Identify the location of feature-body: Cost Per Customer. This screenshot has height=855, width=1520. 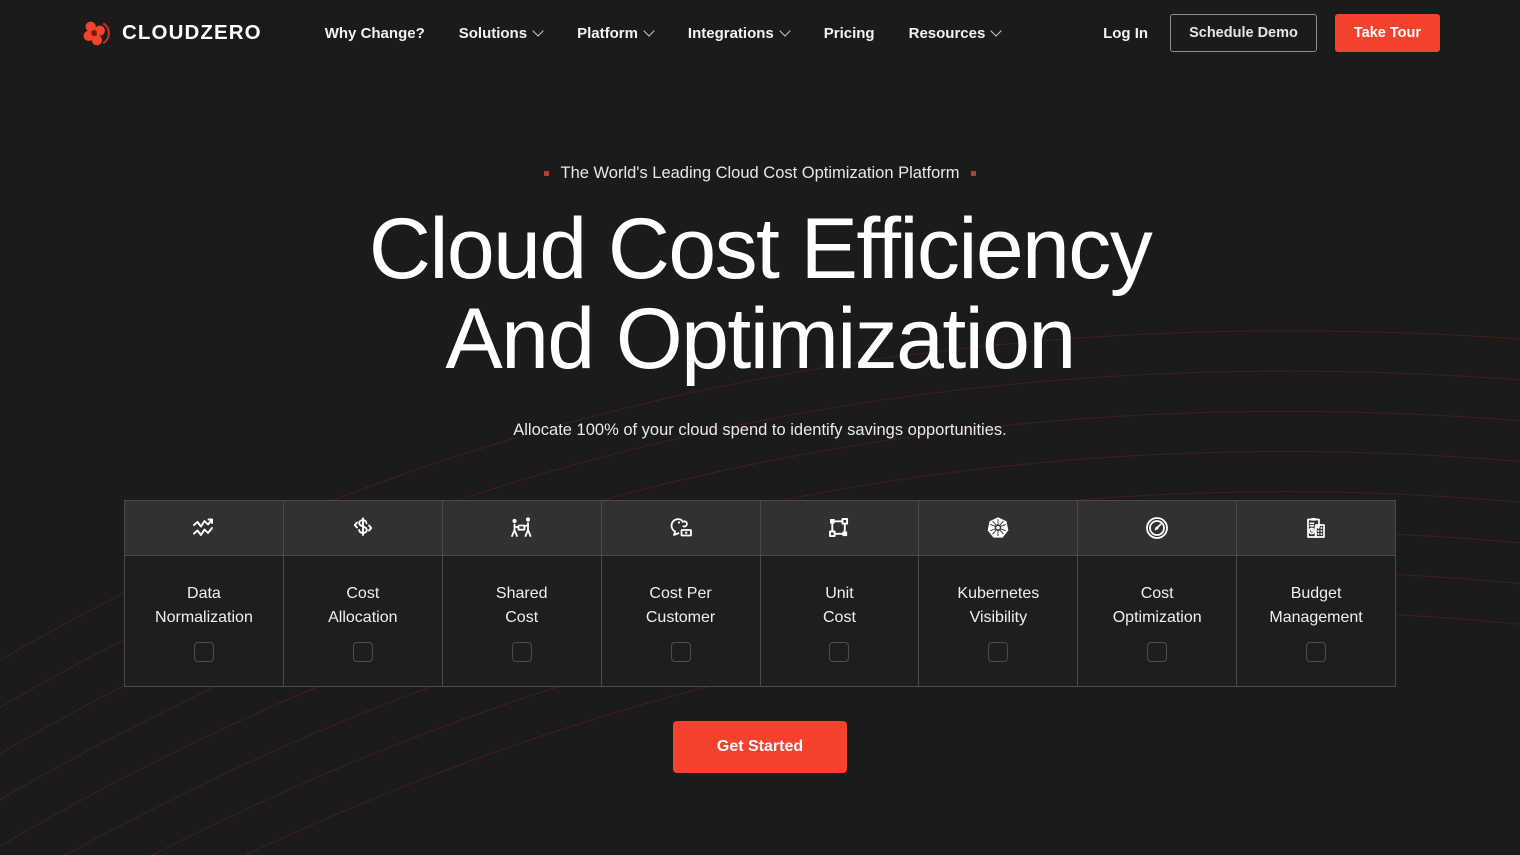
(681, 621).